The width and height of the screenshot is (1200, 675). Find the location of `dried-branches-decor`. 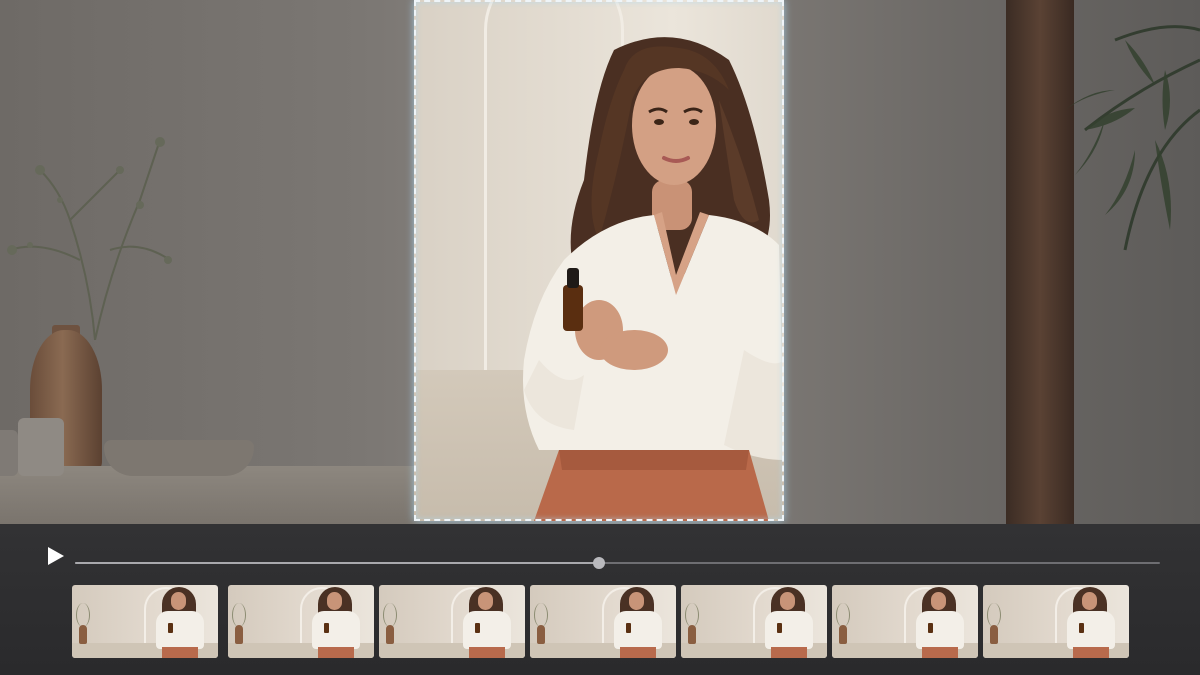

dried-branches-decor is located at coordinates (89, 238).